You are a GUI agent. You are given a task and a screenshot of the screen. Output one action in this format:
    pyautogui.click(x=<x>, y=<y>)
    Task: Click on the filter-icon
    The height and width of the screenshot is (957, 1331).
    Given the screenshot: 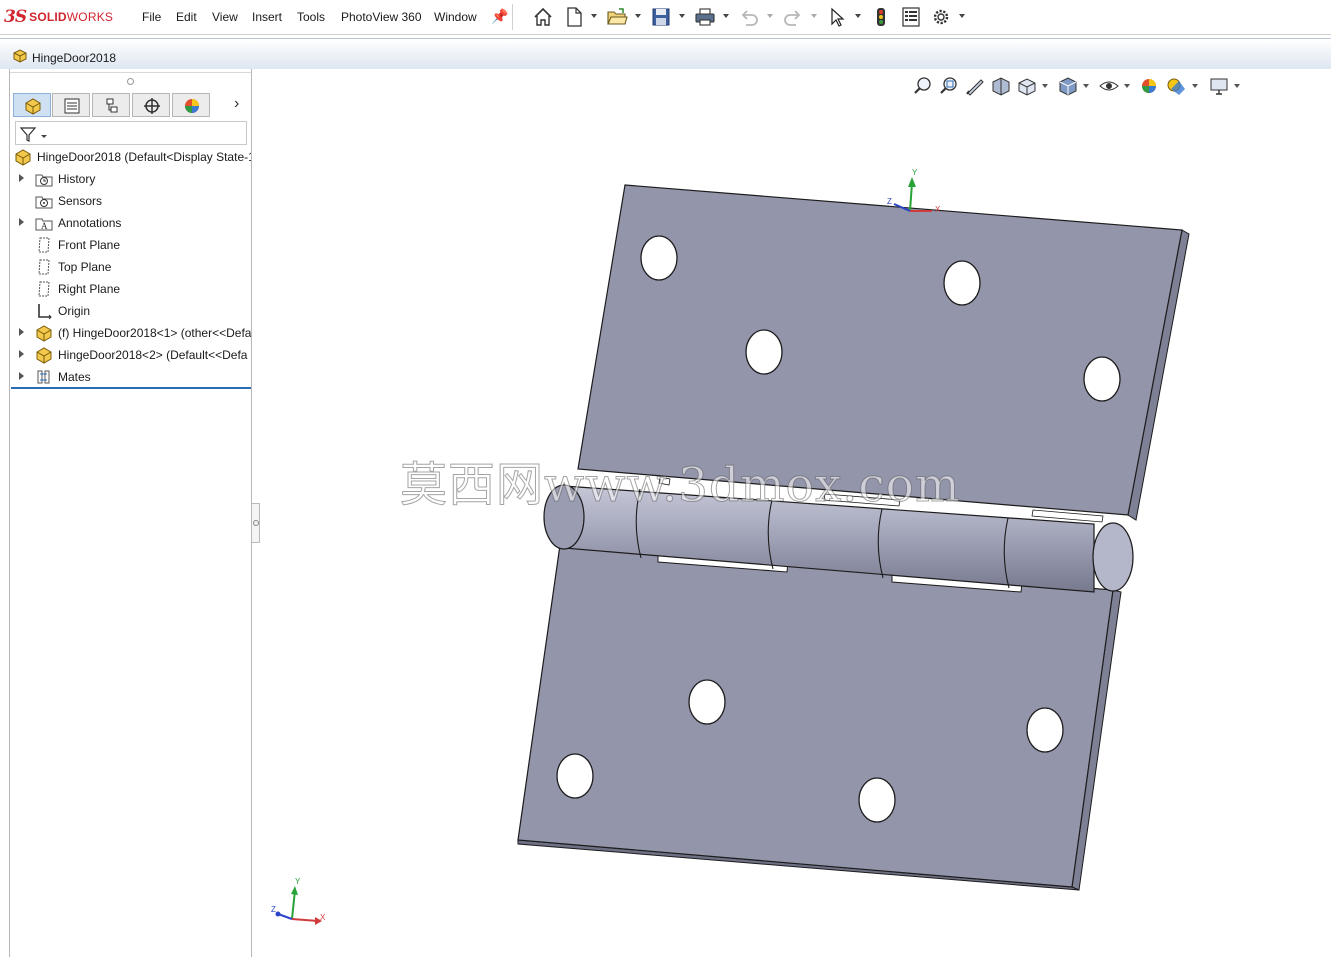 What is the action you would take?
    pyautogui.click(x=28, y=134)
    